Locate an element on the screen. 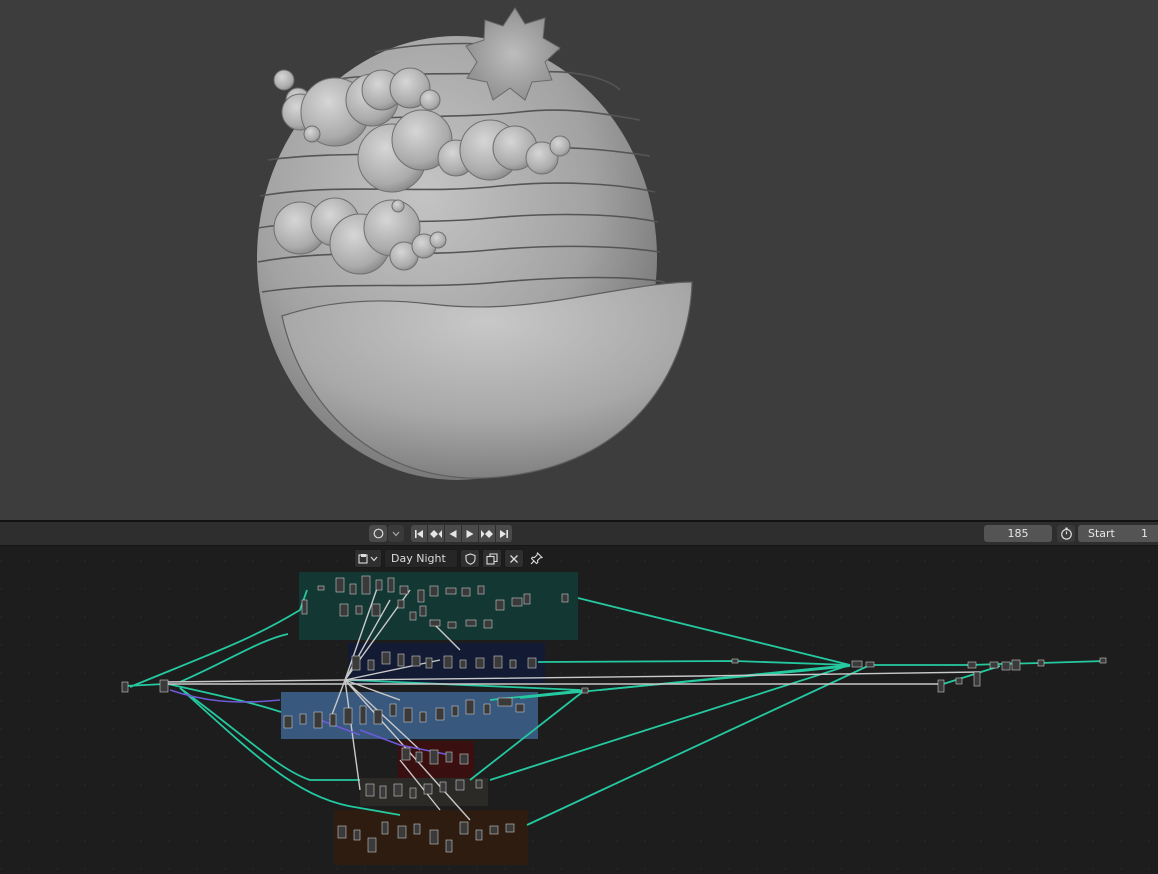  next-keyframe-button is located at coordinates (487, 533).